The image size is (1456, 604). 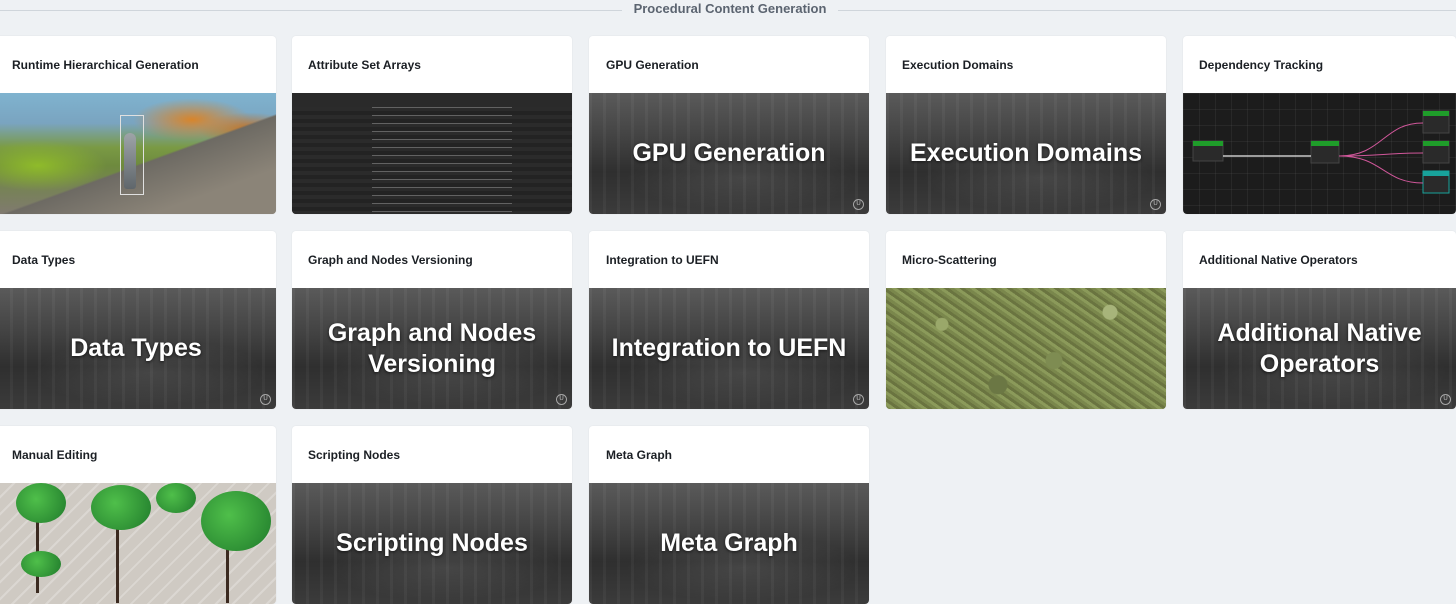 I want to click on card-manual-editing: Manual Editing, so click(x=138, y=515).